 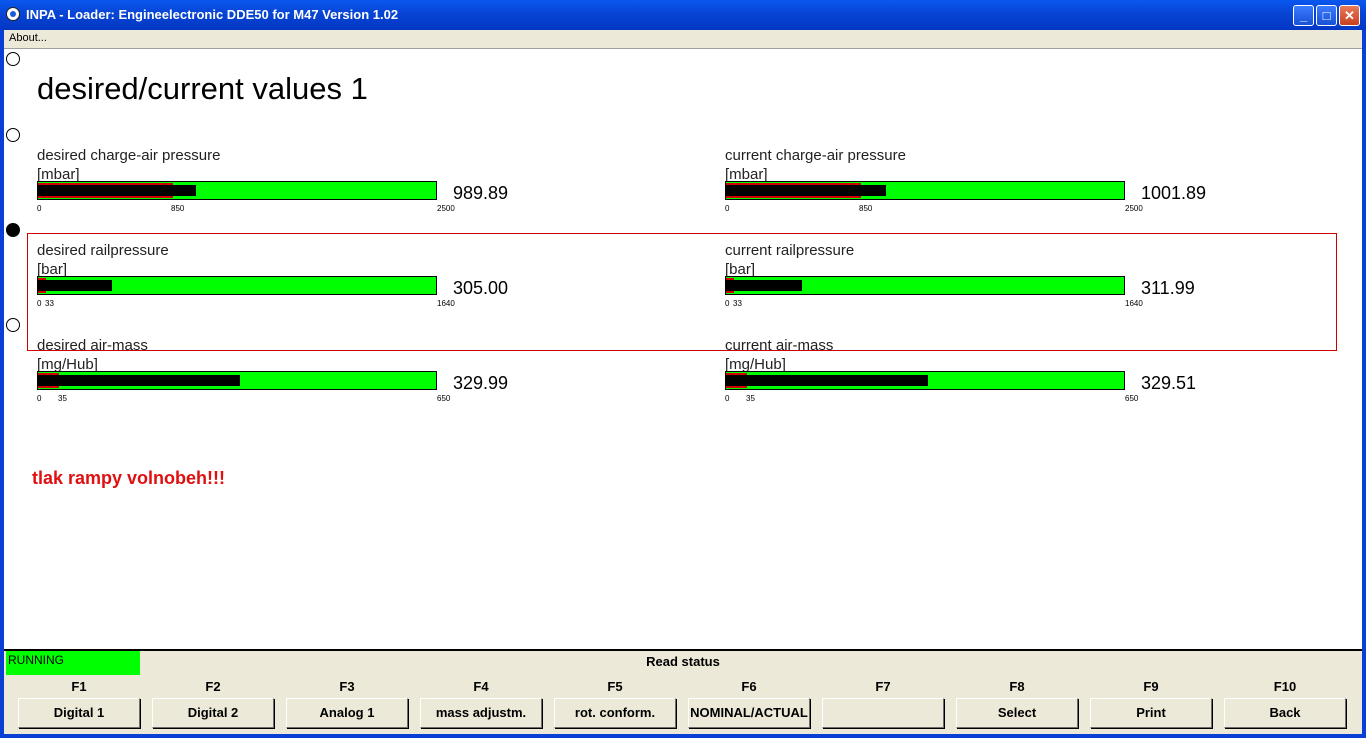 What do you see at coordinates (1326, 15) in the screenshot?
I see `maximize-button: □` at bounding box center [1326, 15].